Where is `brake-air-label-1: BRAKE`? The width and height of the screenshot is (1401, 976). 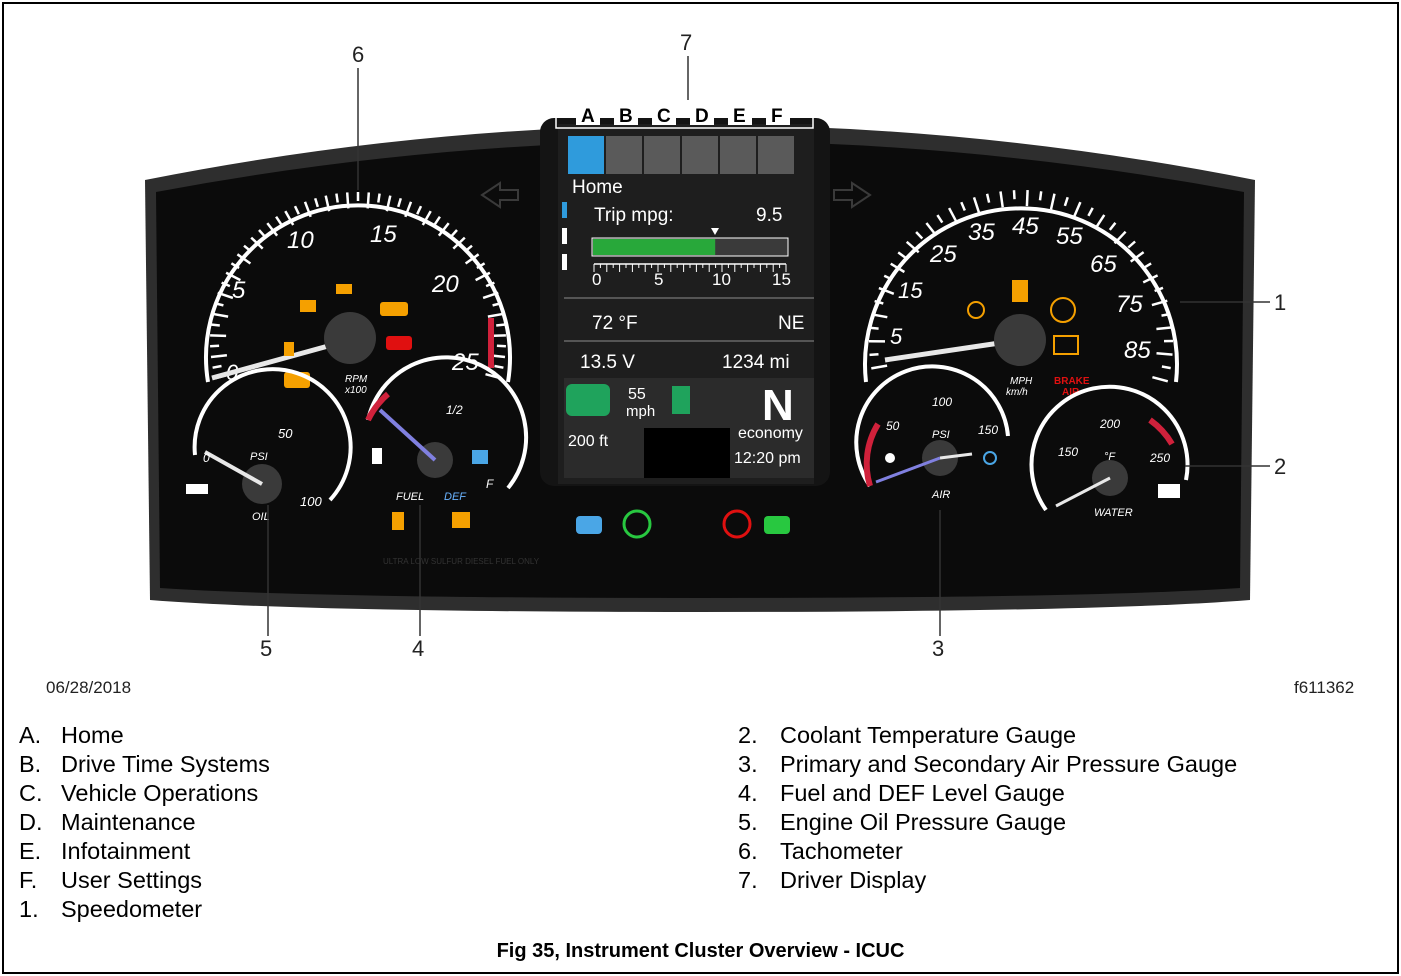
brake-air-label-1: BRAKE is located at coordinates (1072, 381).